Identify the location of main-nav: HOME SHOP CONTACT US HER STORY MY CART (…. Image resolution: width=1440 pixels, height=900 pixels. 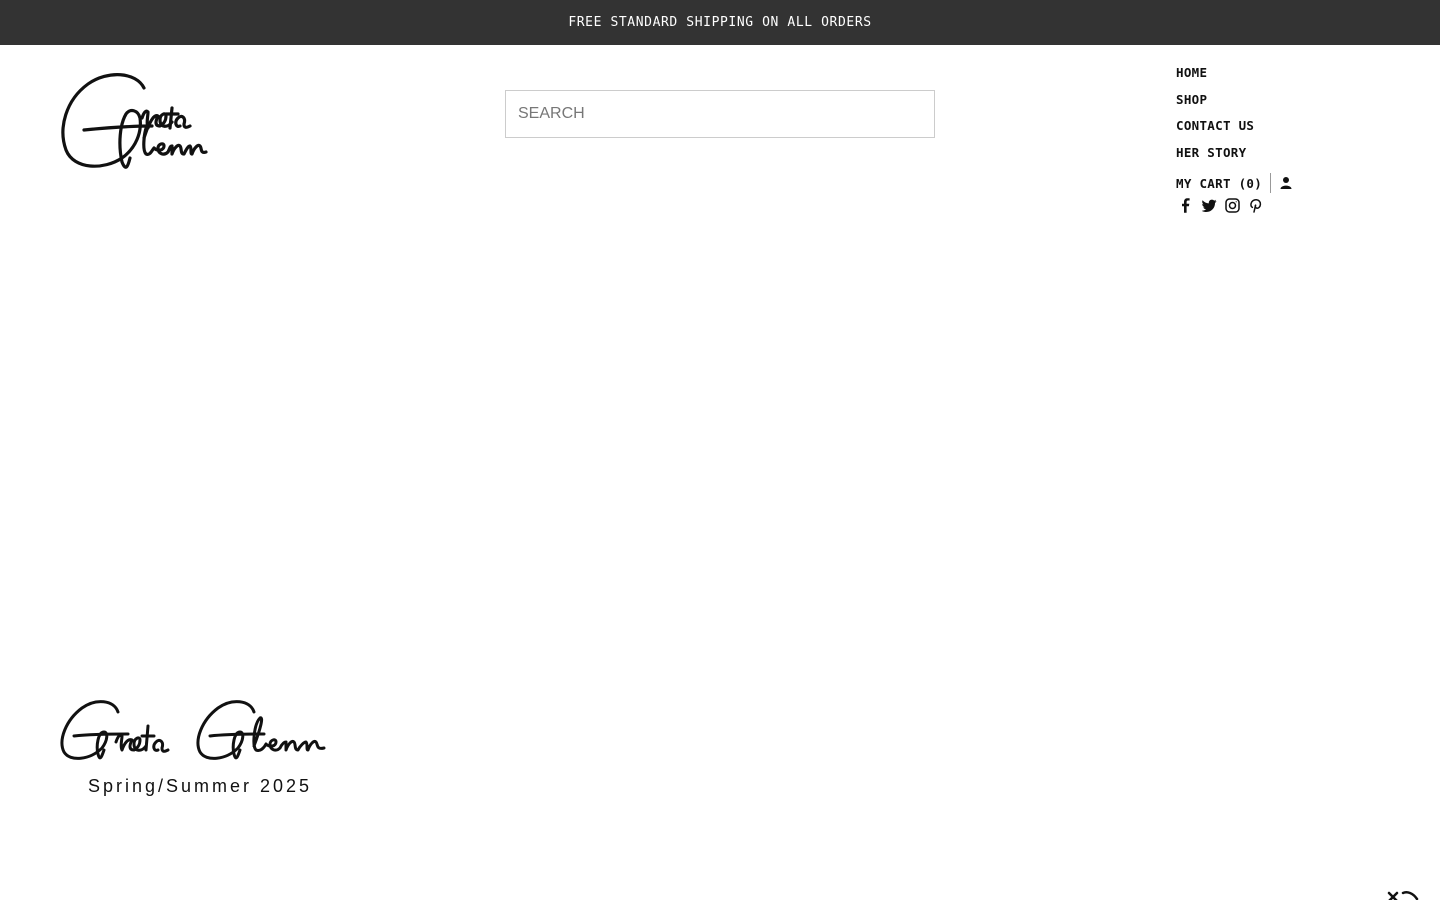
(1276, 138).